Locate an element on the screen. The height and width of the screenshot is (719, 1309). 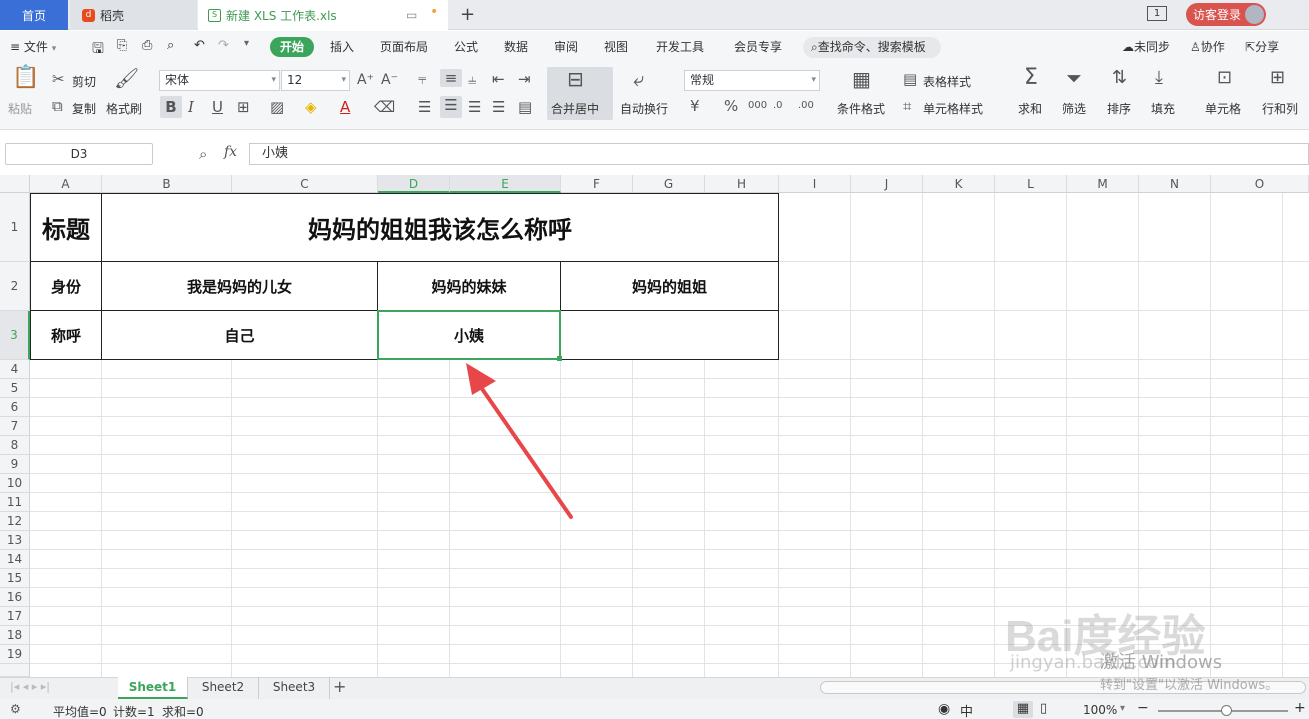
font-name-select: 宋体 is located at coordinates (219, 80).